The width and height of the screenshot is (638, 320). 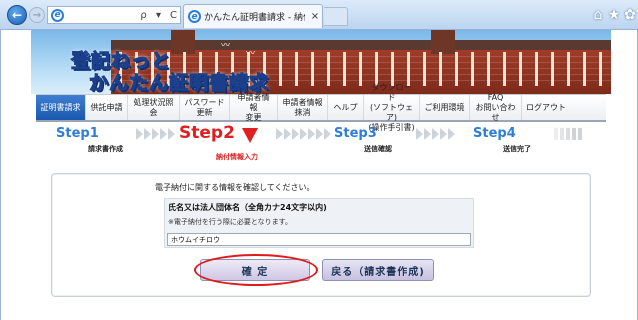 I want to click on step1-desc: 請求書作成, so click(x=105, y=149).